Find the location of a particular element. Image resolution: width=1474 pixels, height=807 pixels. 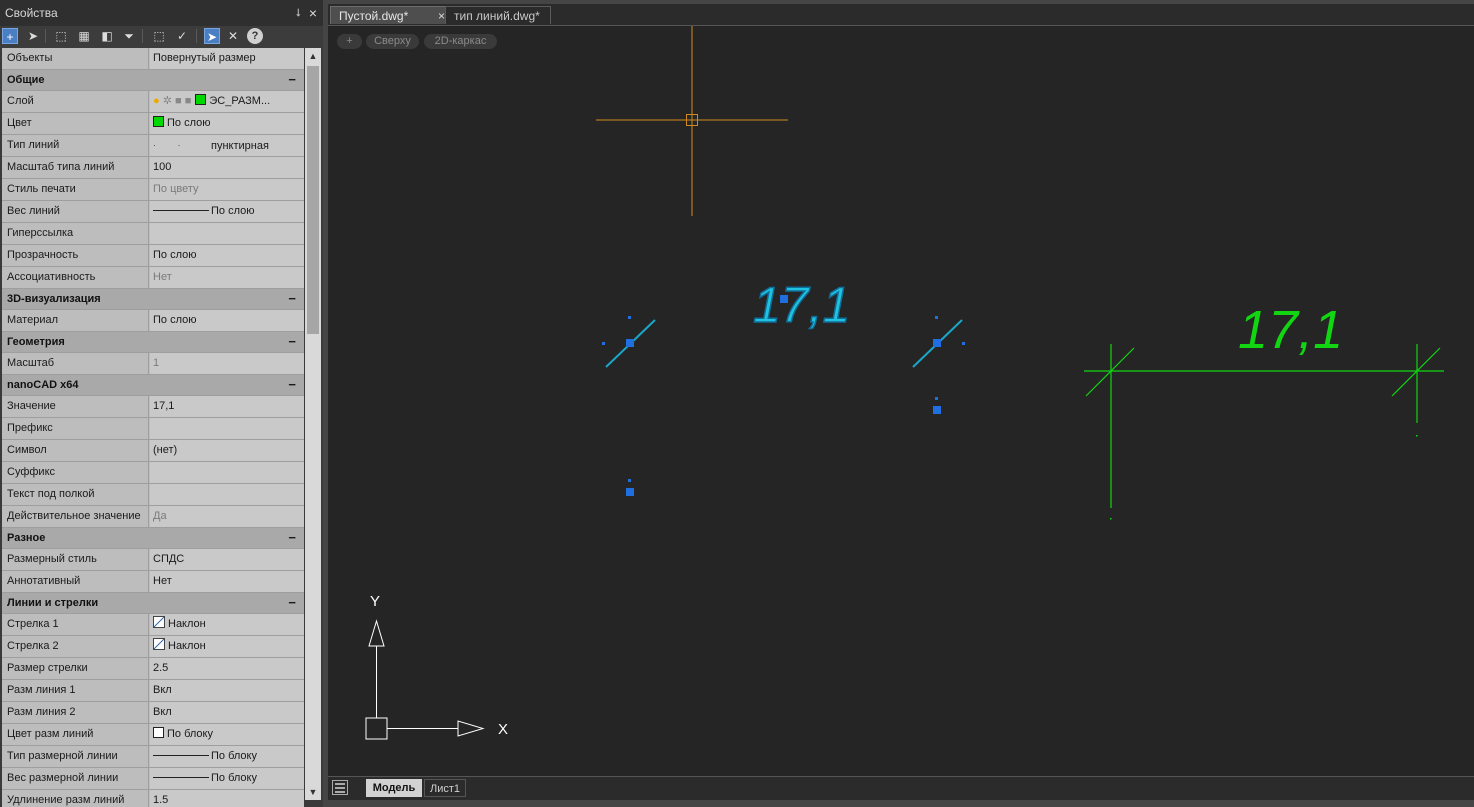

property-row: Вес линий По слою is located at coordinates (153, 212).